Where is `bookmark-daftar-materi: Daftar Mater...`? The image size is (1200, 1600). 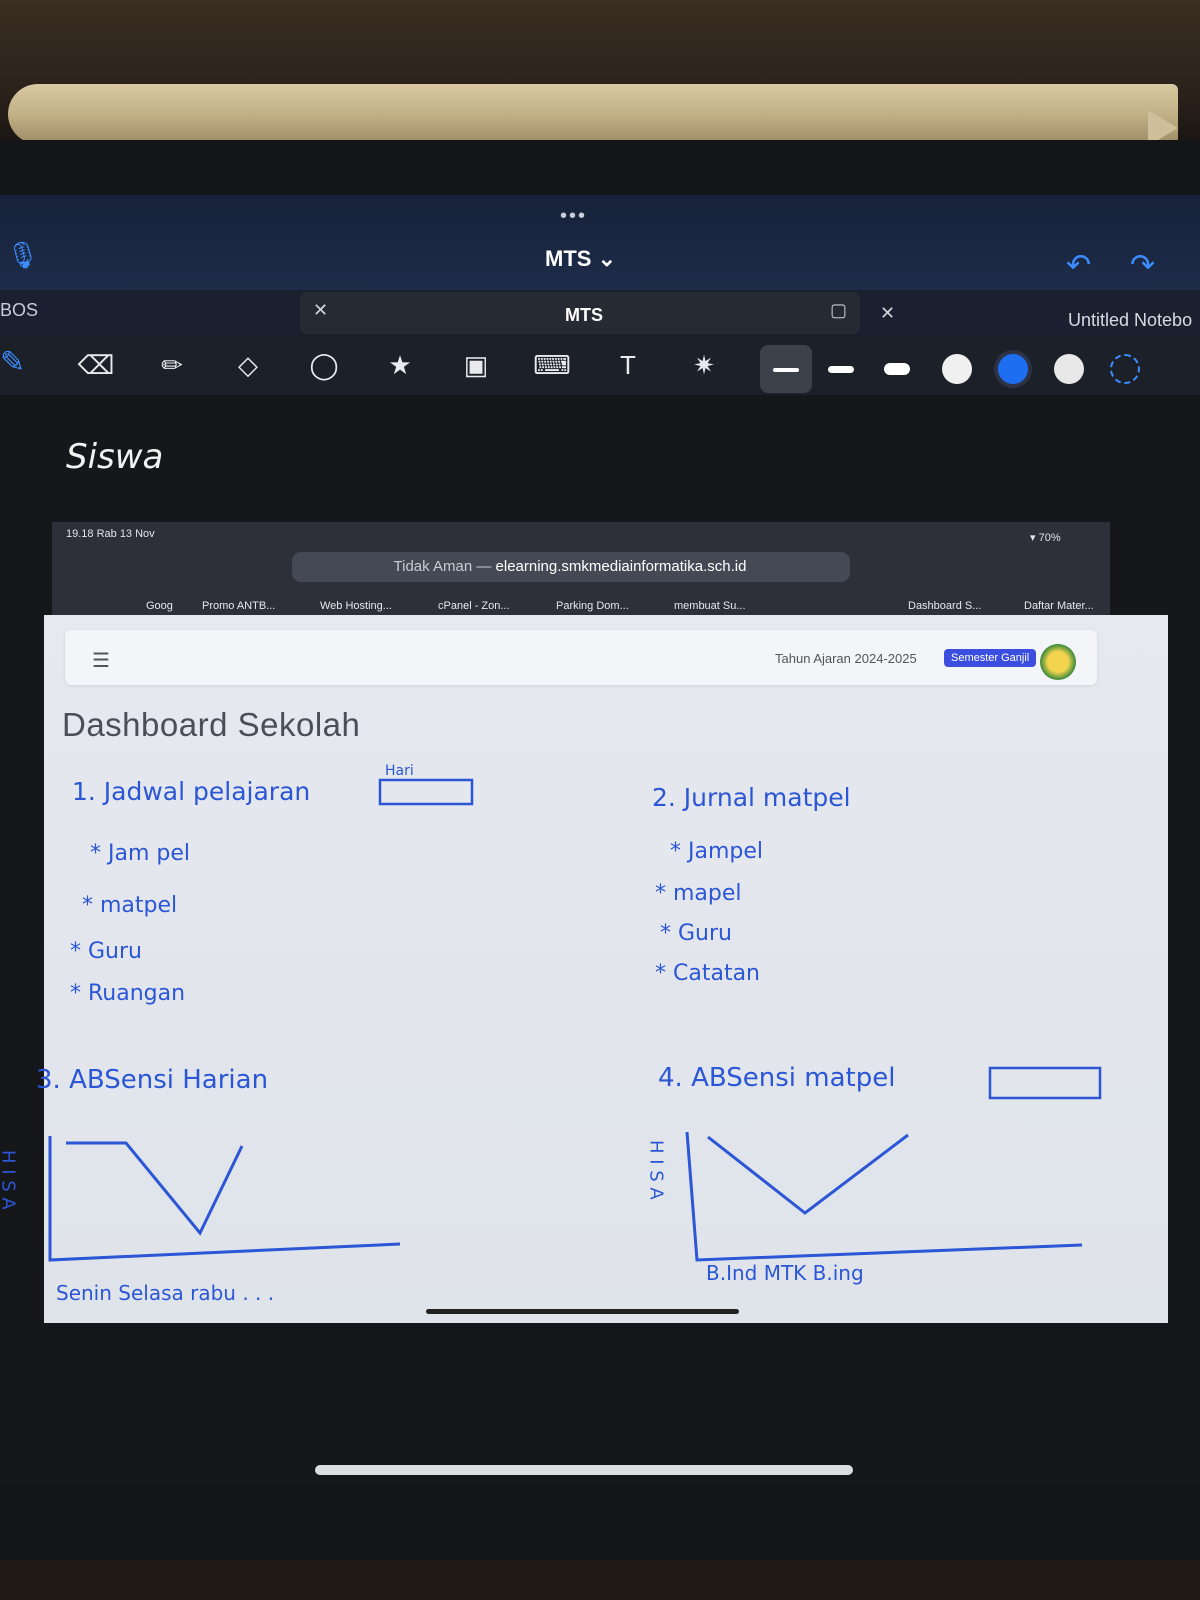 bookmark-daftar-materi: Daftar Mater... is located at coordinates (1059, 606).